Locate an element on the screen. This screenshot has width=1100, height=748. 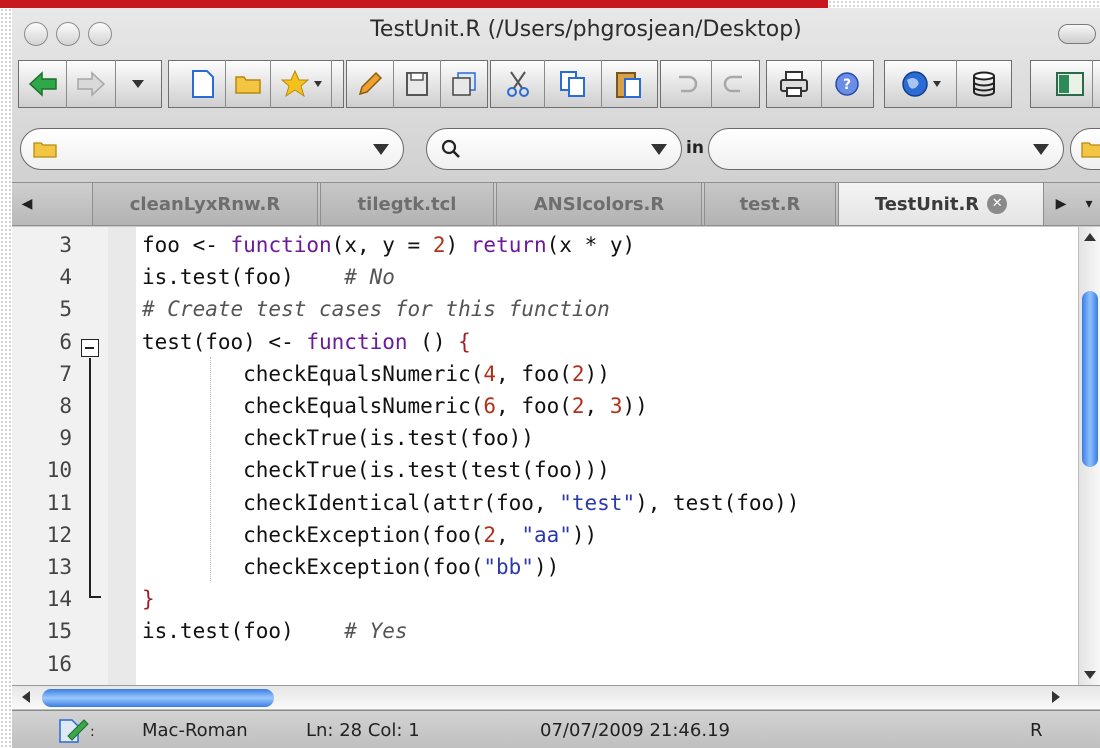
tab-list-icon: ▾ is located at coordinates (1087, 204).